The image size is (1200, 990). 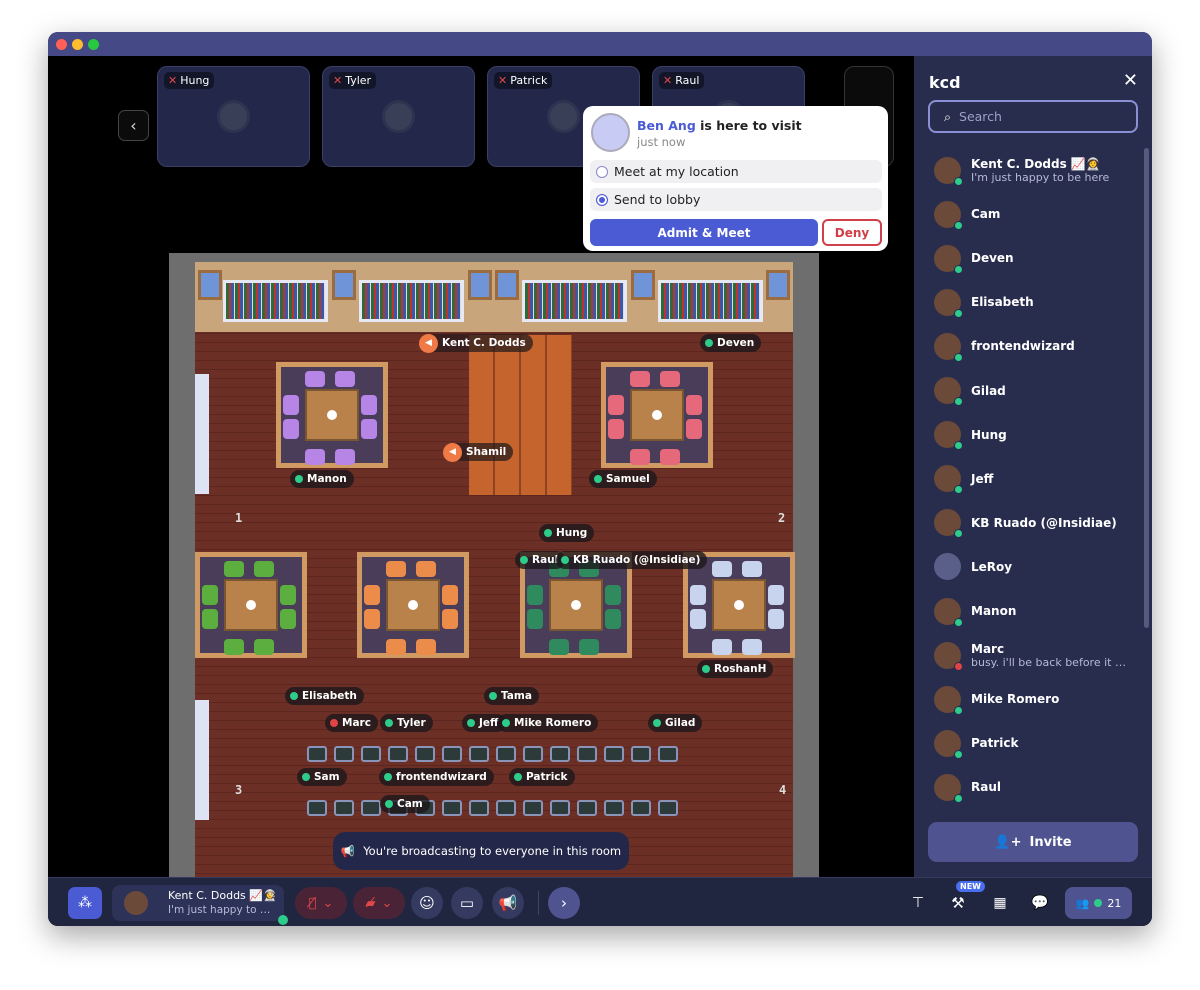 What do you see at coordinates (511, 696) in the screenshot?
I see `player-name-label: Tama` at bounding box center [511, 696].